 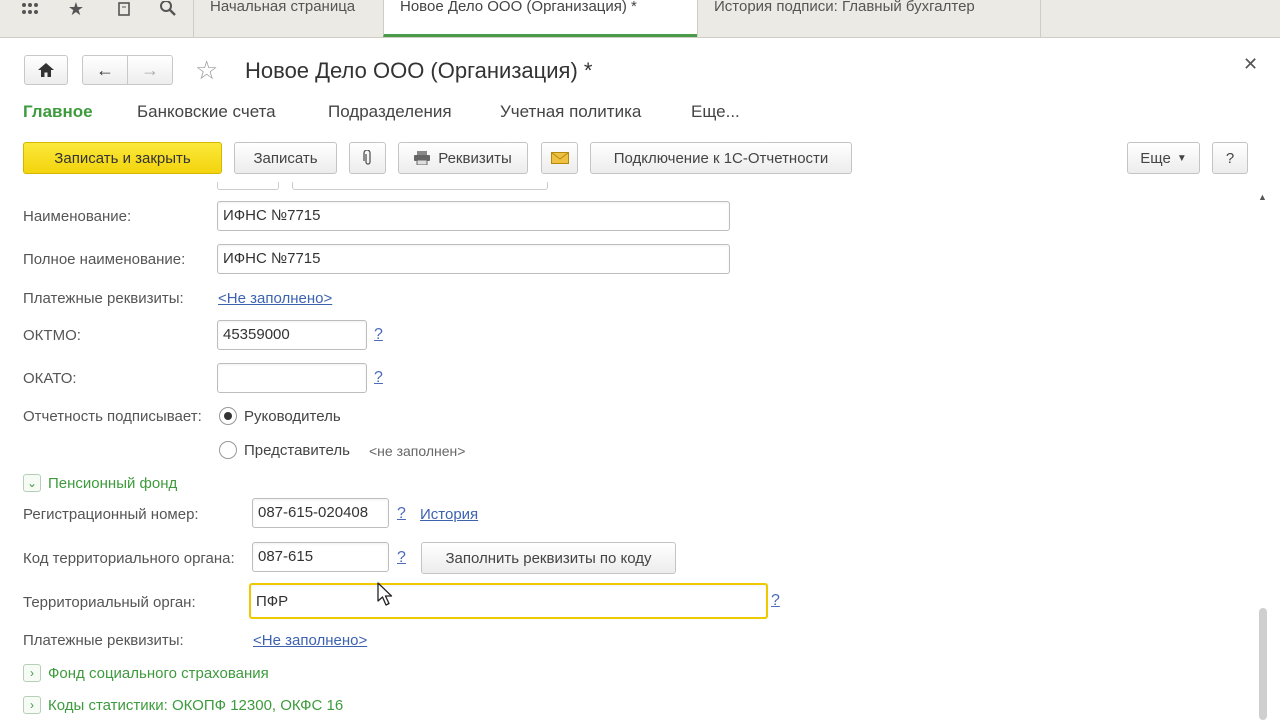 What do you see at coordinates (158, 673) in the screenshot?
I see `fss-group-title: Фонд социального страхования` at bounding box center [158, 673].